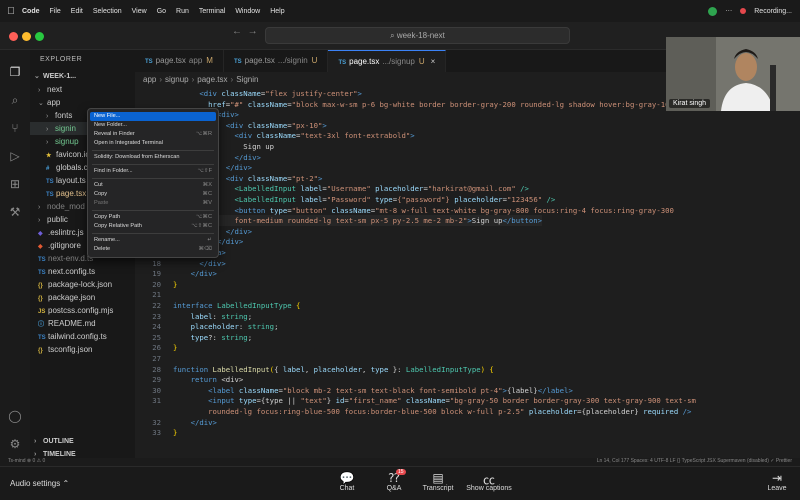 Image resolution: width=800 pixels, height=500 pixels. I want to click on maximize-window-icon, so click(39, 36).